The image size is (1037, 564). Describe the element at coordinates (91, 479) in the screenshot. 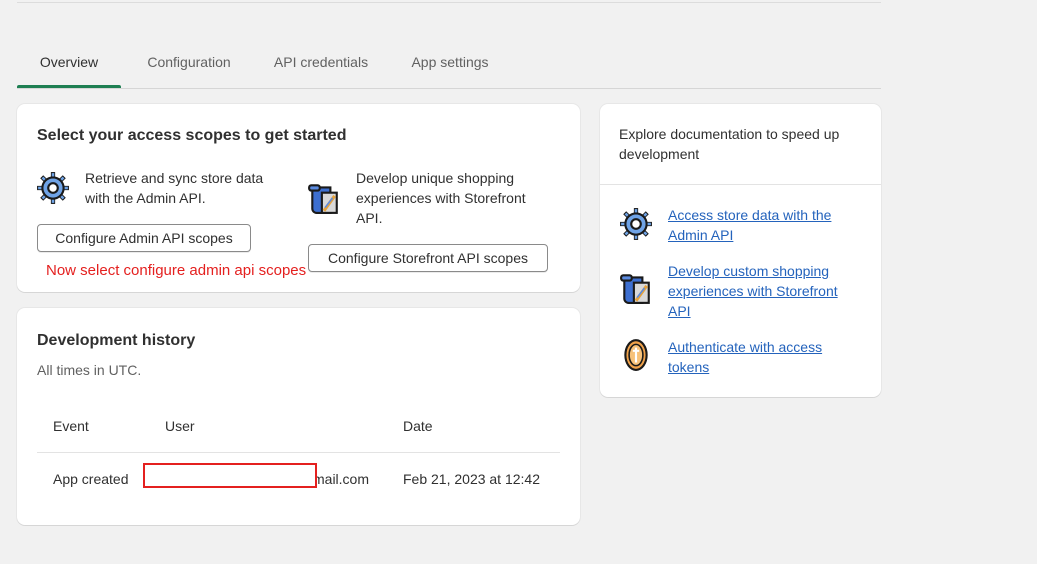

I see `event-cell: App created` at that location.